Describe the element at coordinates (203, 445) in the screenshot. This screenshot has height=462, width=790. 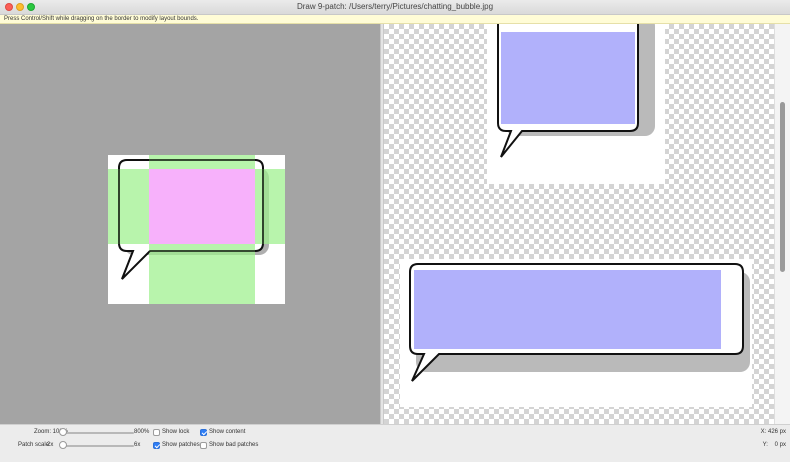
I see `show-bad-patches-checkbox` at that location.